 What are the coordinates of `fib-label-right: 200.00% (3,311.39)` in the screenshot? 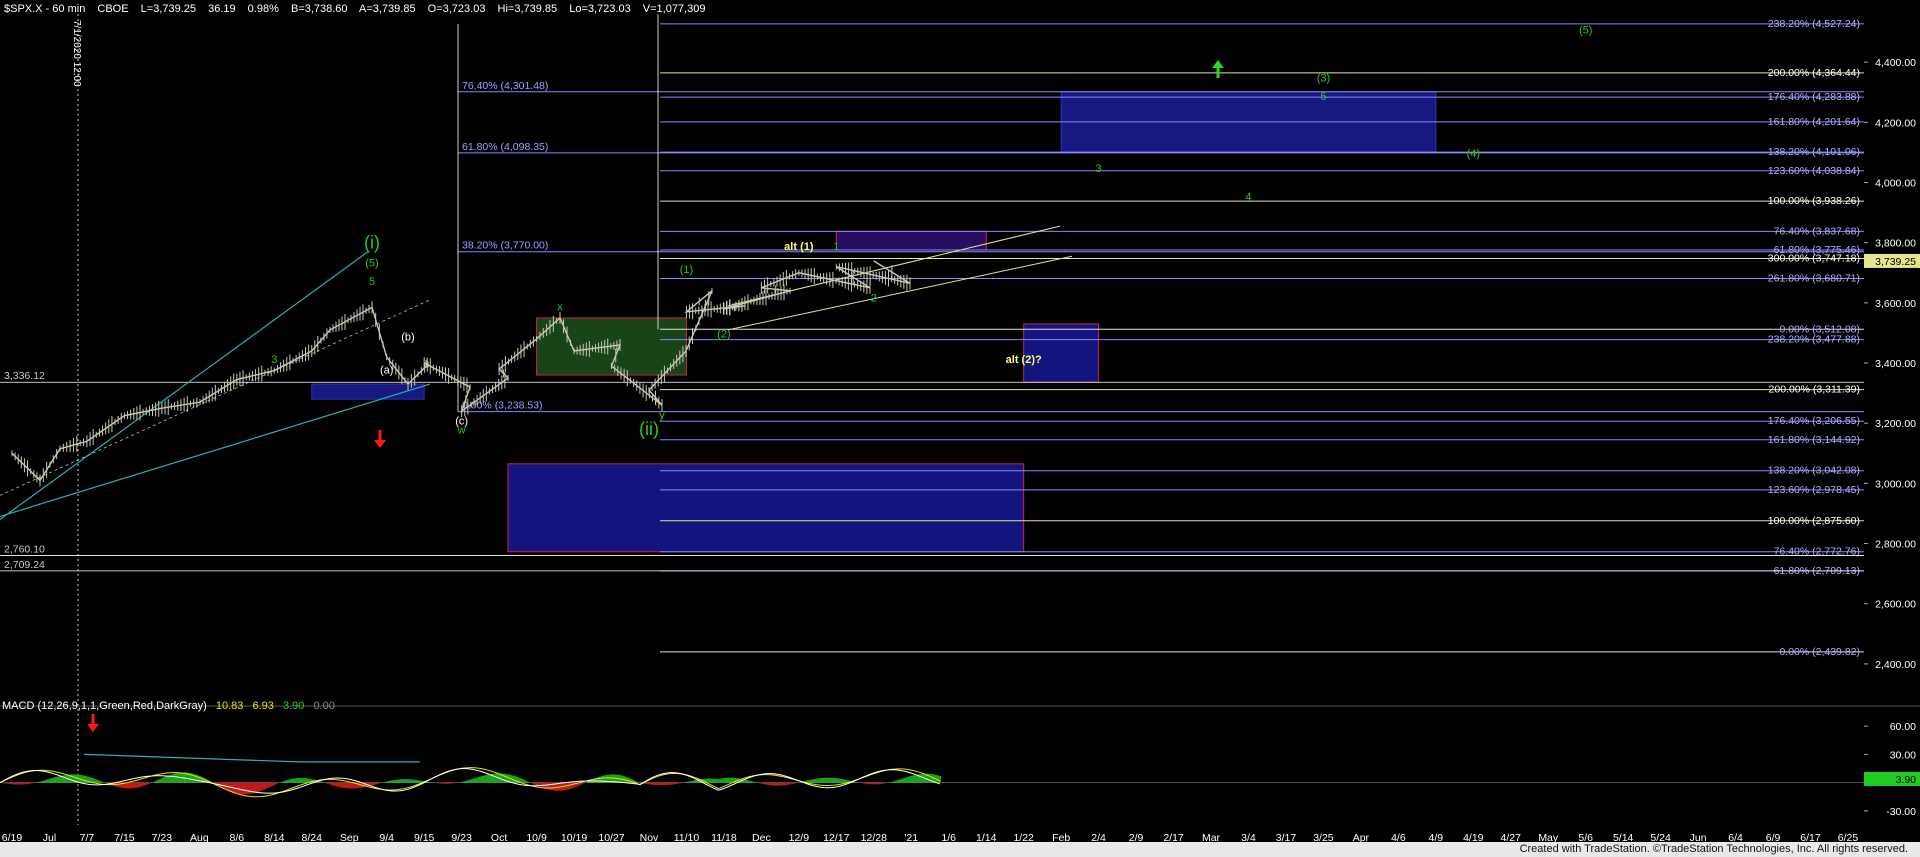 It's located at (1814, 390).